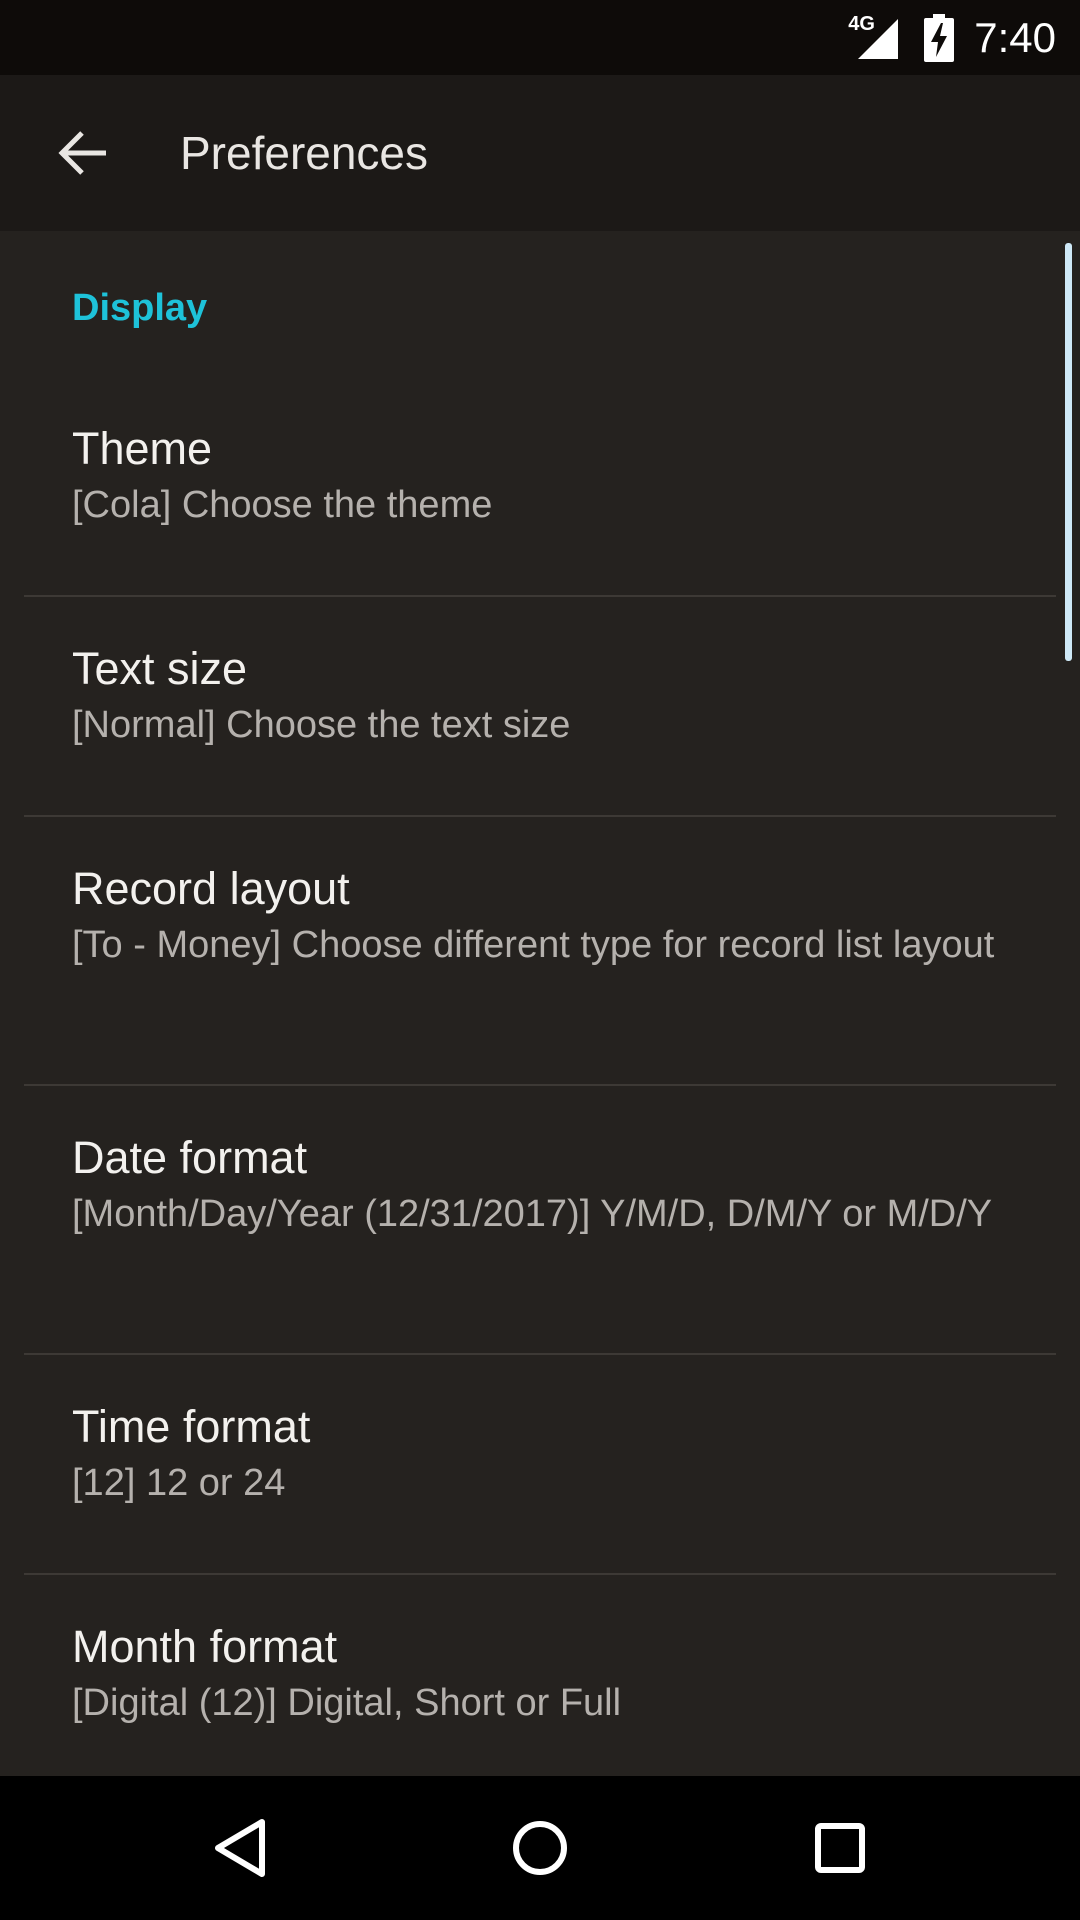  I want to click on pref-summary: [Cola] Choose the theme, so click(282, 505).